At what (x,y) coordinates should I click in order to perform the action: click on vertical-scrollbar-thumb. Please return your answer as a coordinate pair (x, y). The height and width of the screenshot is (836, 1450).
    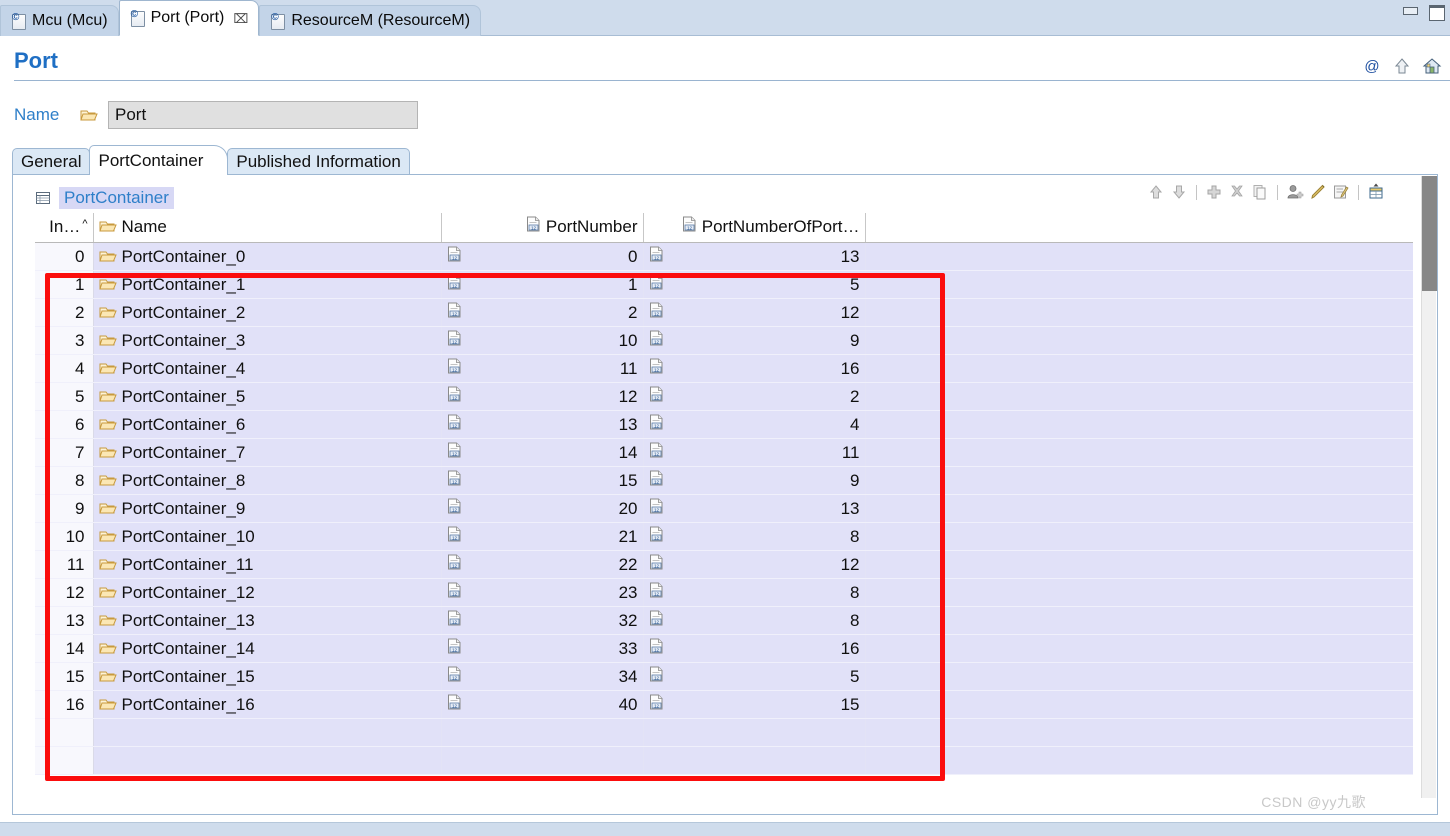
    Looking at the image, I should click on (1429, 233).